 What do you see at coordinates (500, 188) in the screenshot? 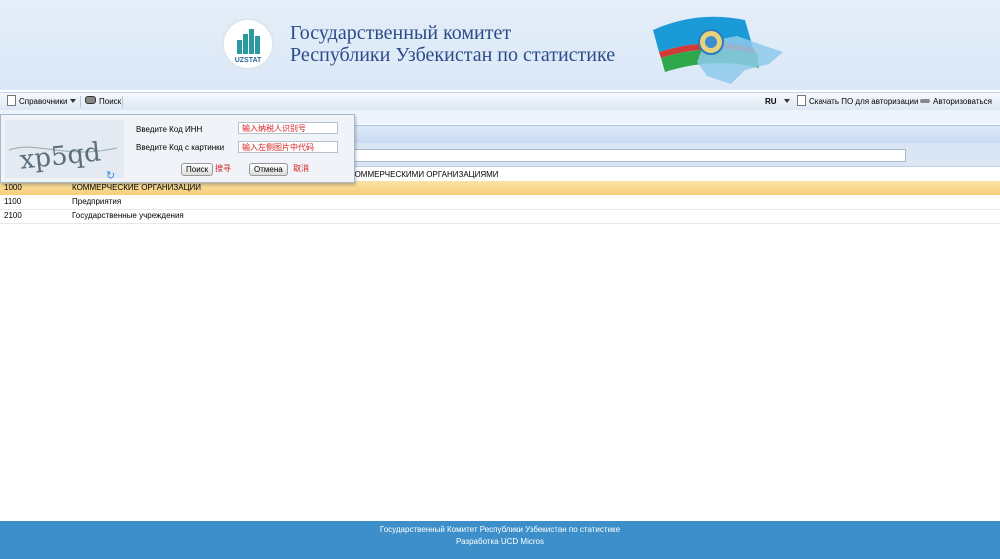
I see `table-row: 1000 КОММЕРЧЕСКИЕ ОРГАНИЗАЦИИ` at bounding box center [500, 188].